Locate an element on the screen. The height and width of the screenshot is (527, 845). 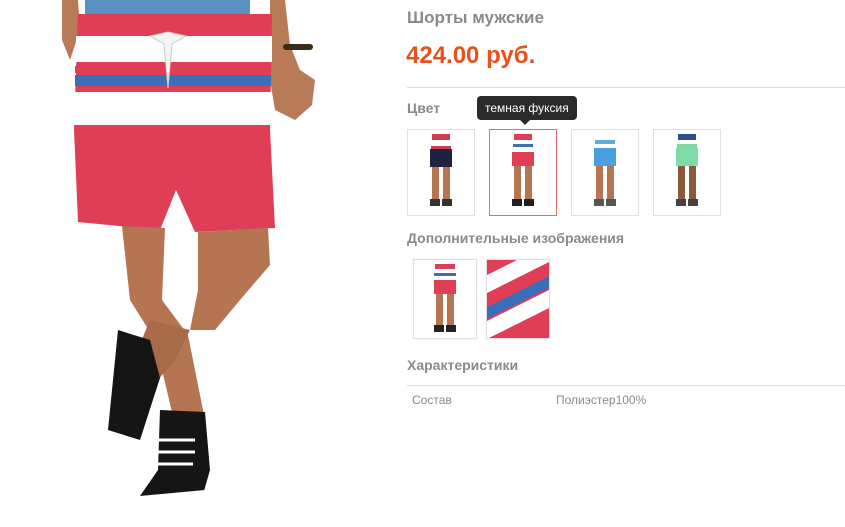
spec-name: Состав is located at coordinates (432, 400).